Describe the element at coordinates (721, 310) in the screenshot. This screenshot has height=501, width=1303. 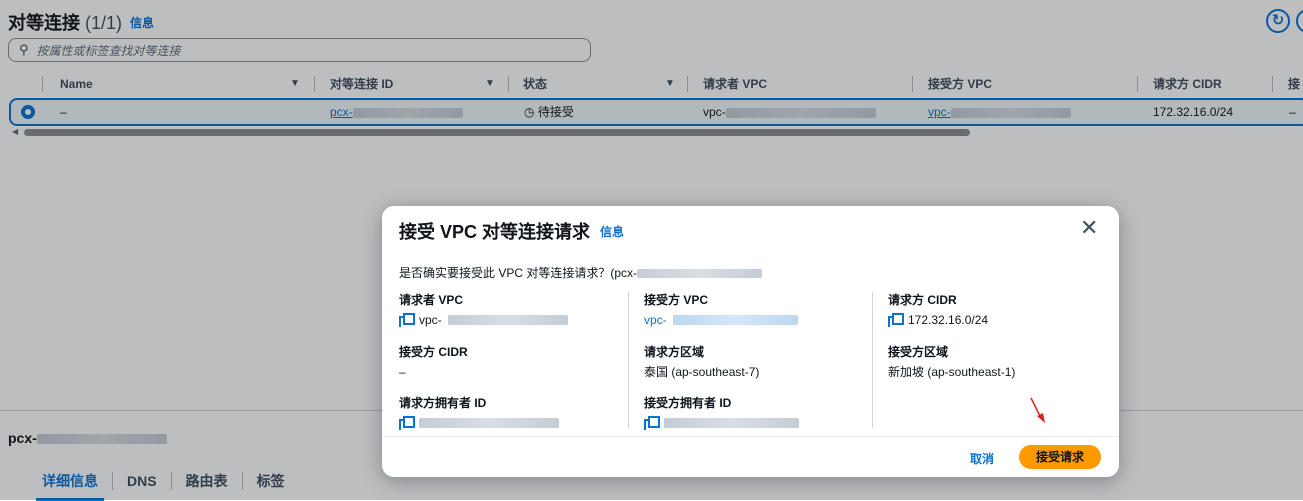
I see `field-accepter-vpc: 接受方 VPC vpc-` at that location.